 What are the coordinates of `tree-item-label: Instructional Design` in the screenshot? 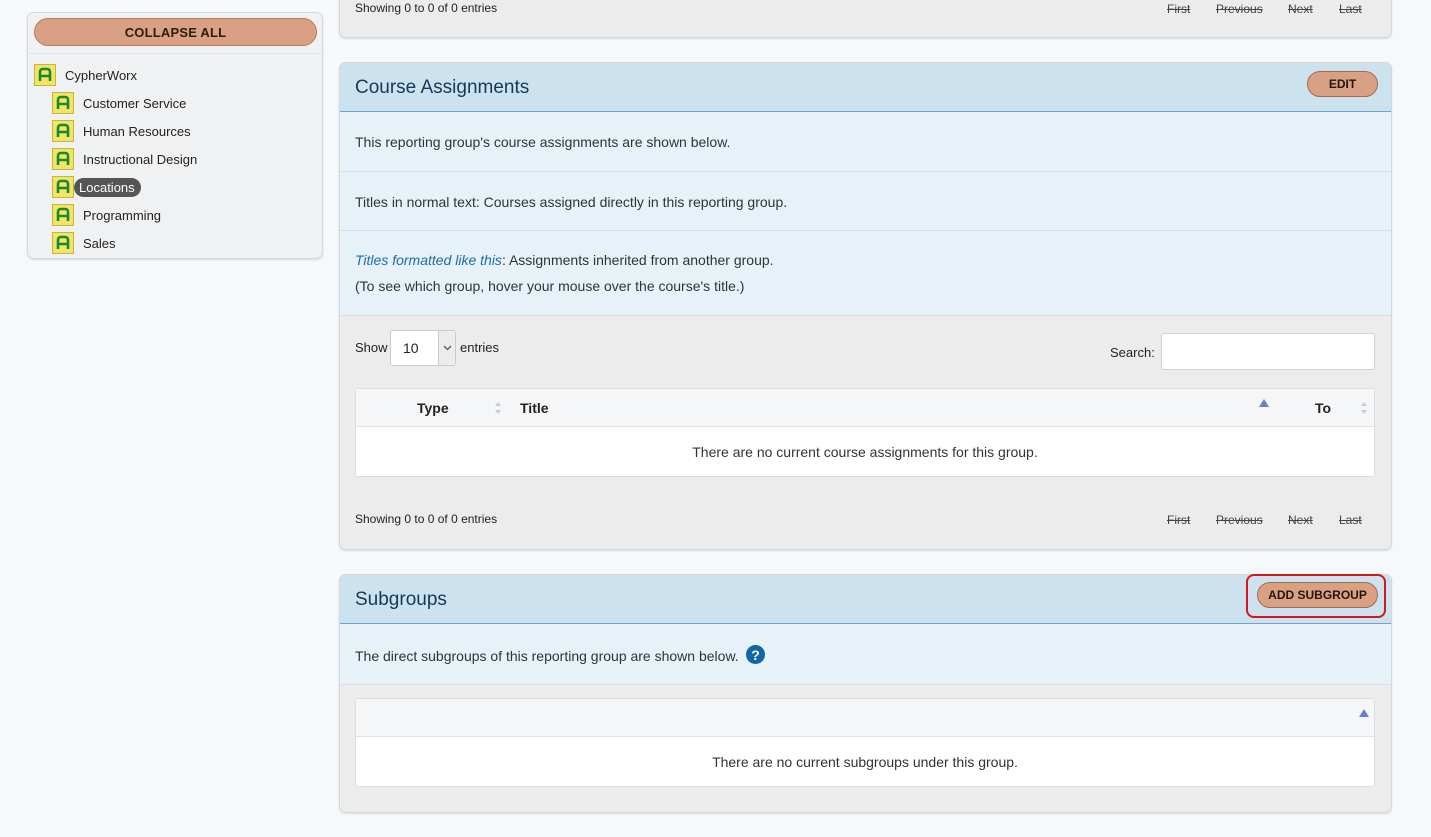 It's located at (140, 159).